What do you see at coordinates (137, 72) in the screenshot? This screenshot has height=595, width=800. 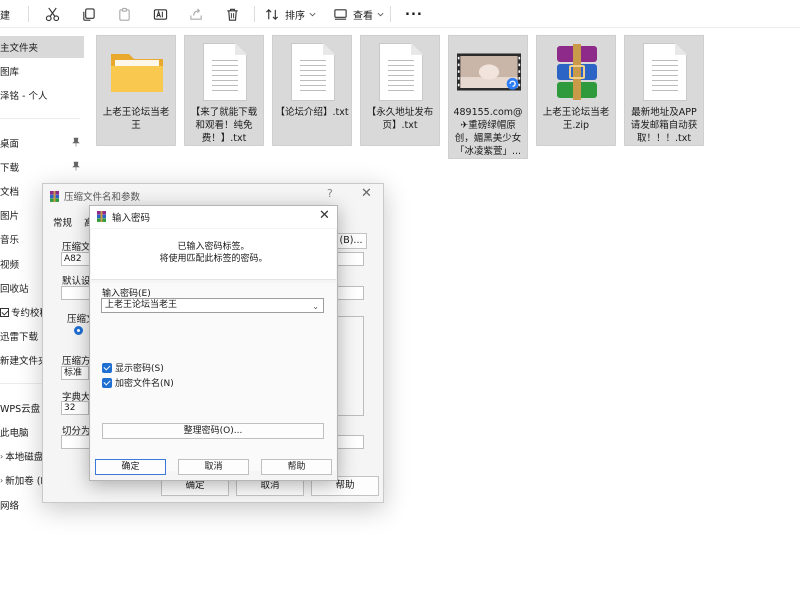 I see `folder-icon` at bounding box center [137, 72].